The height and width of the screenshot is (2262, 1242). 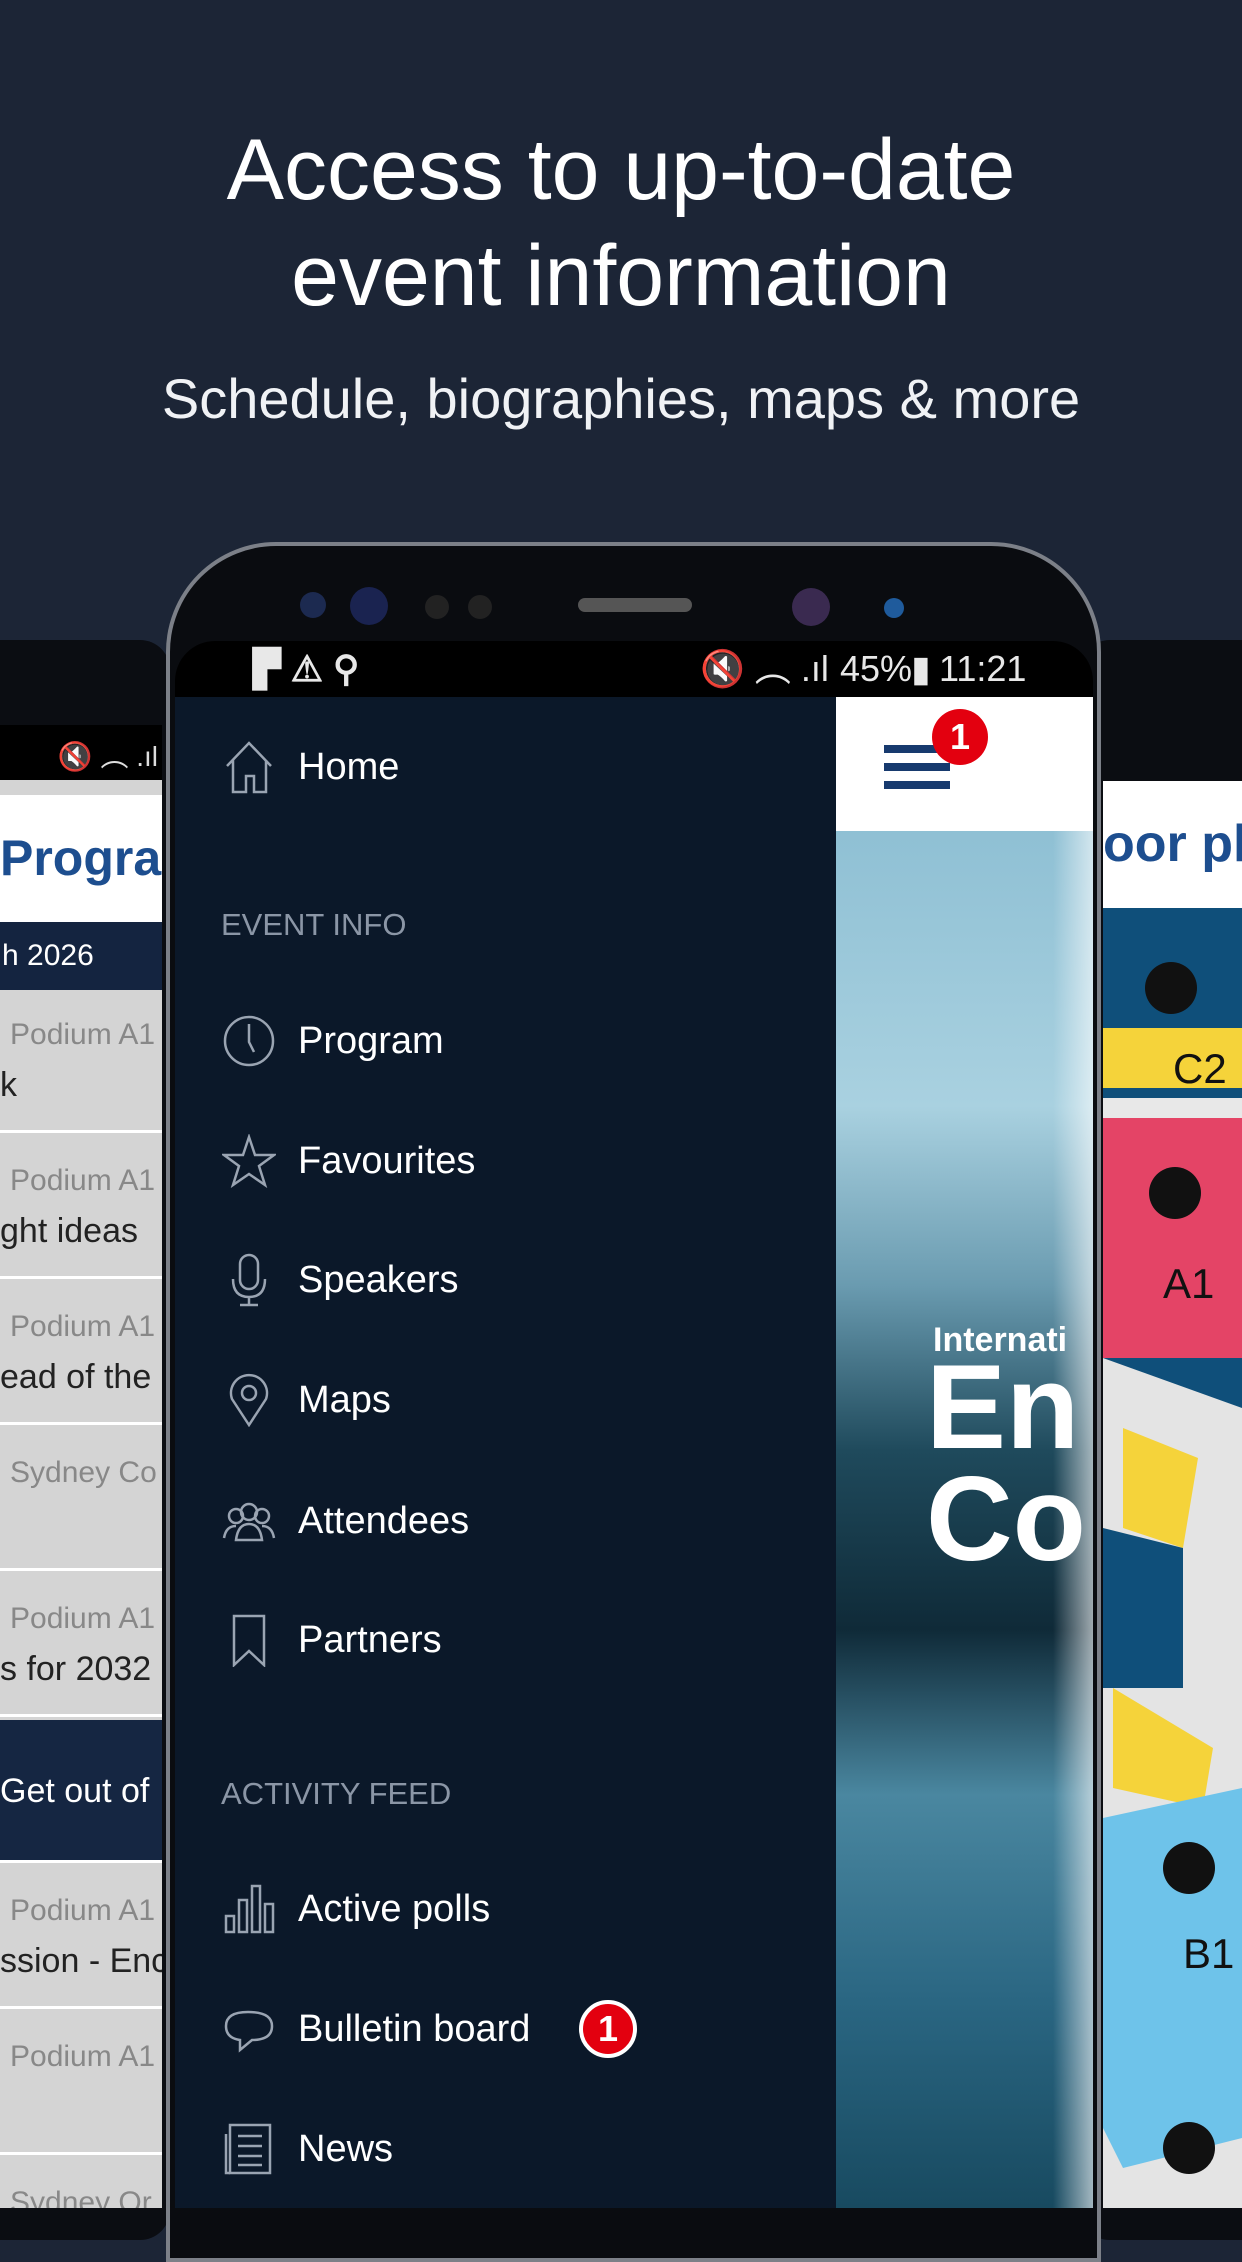 What do you see at coordinates (81, 858) in the screenshot?
I see `program-header: Program` at bounding box center [81, 858].